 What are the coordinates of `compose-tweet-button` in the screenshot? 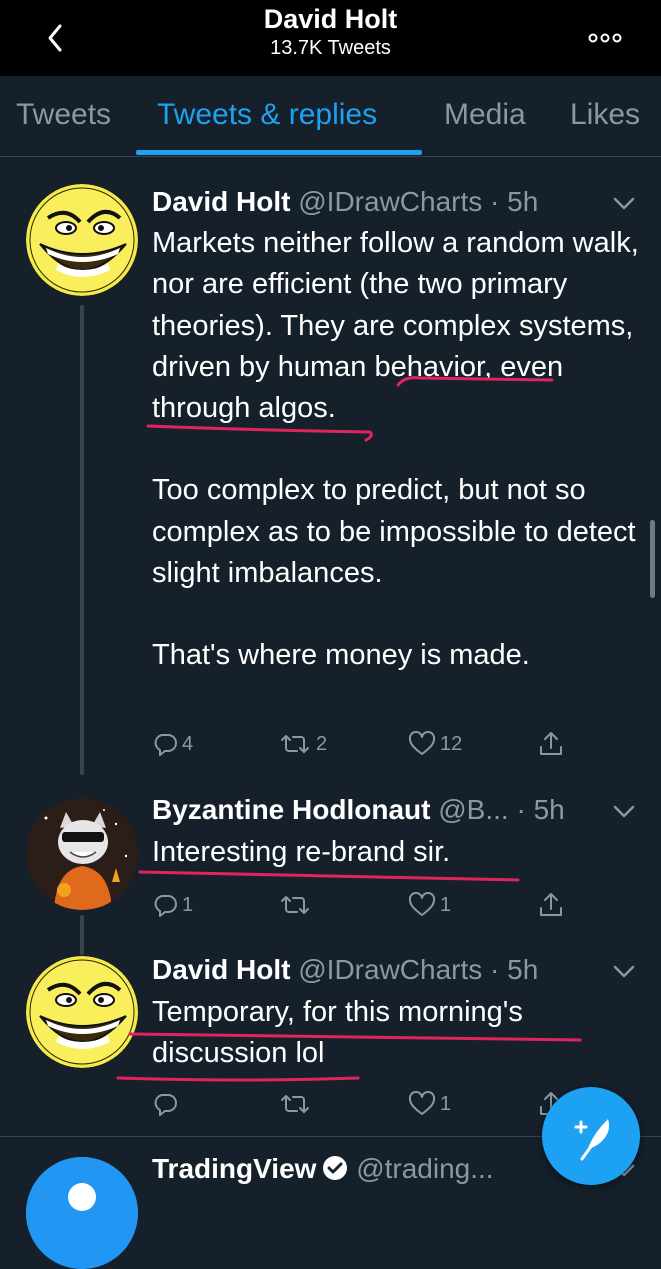 It's located at (591, 1136).